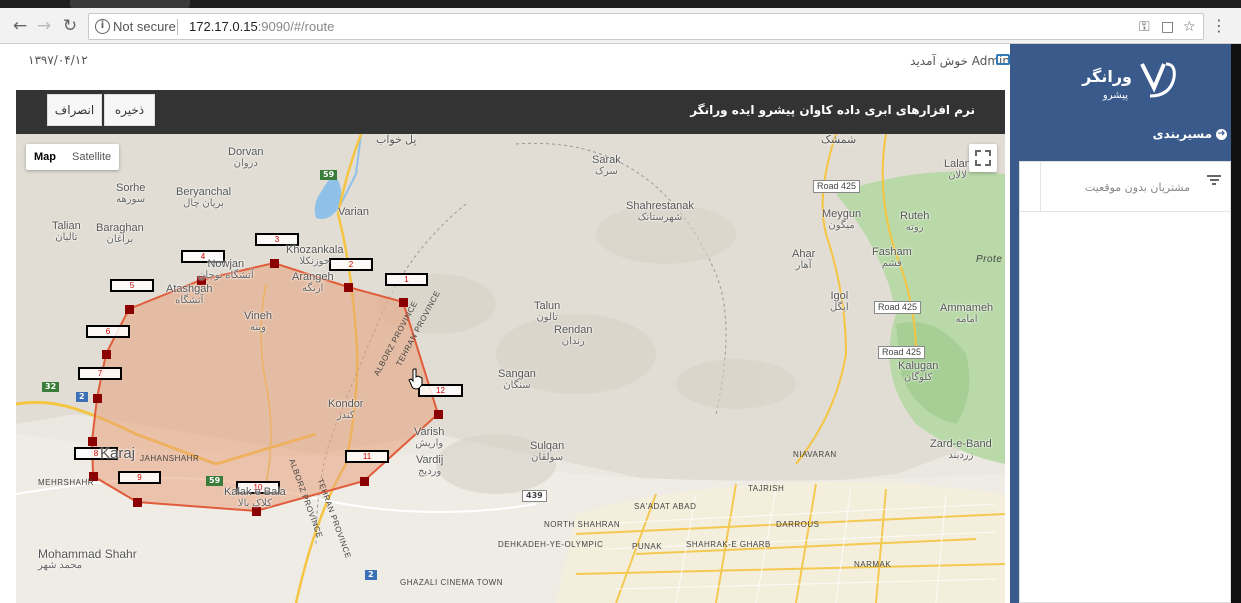  I want to click on sidebar-item-routing: ➜ مسیربندی, so click(1190, 134).